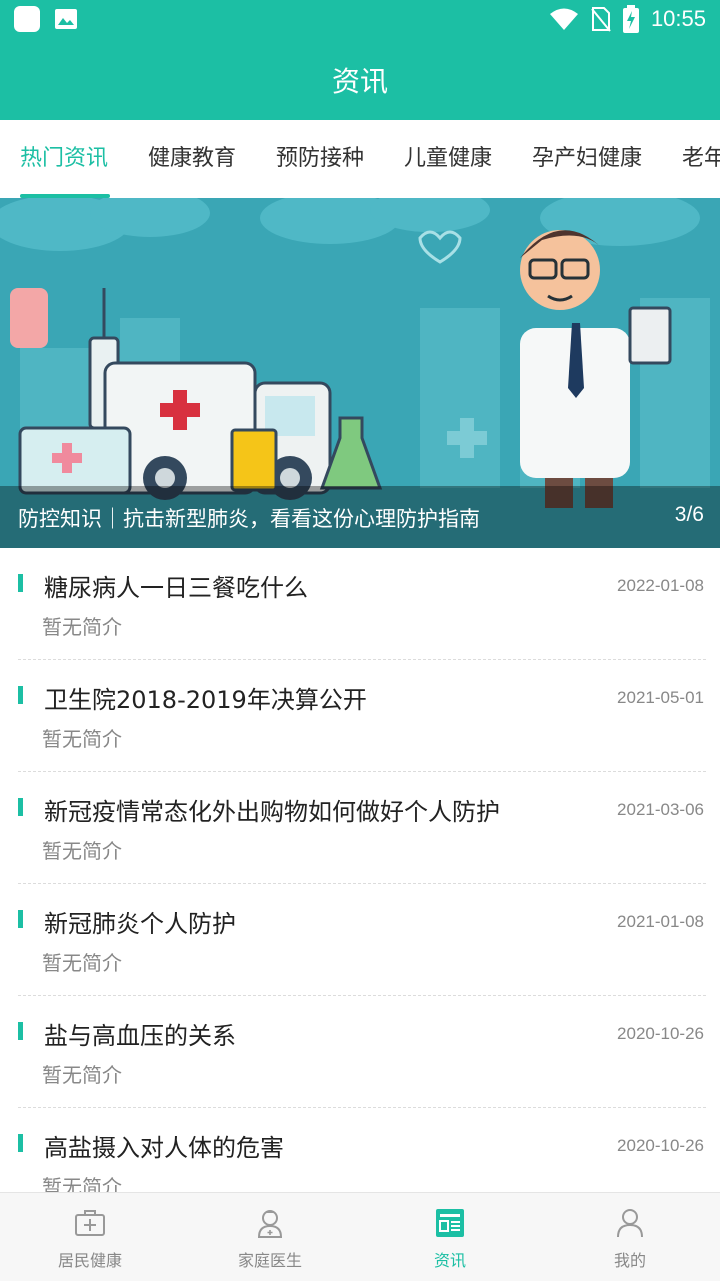 Image resolution: width=720 pixels, height=1281 pixels. Describe the element at coordinates (630, 1223) in the screenshot. I see `person-icon` at that location.